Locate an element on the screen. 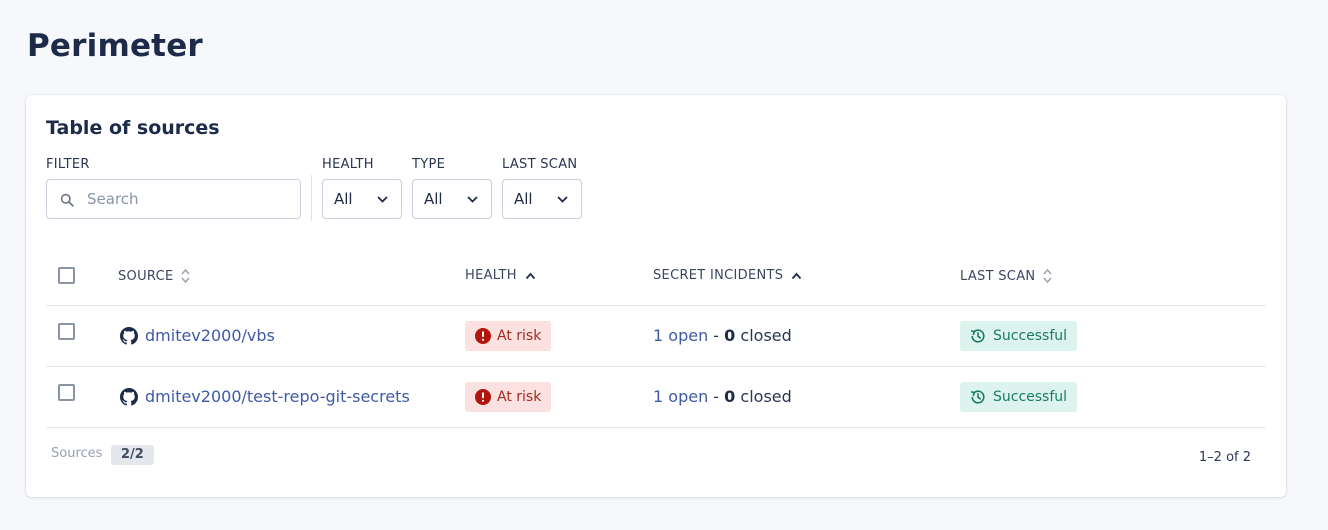  source-cell: dmitev2000/vbs is located at coordinates (197, 335).